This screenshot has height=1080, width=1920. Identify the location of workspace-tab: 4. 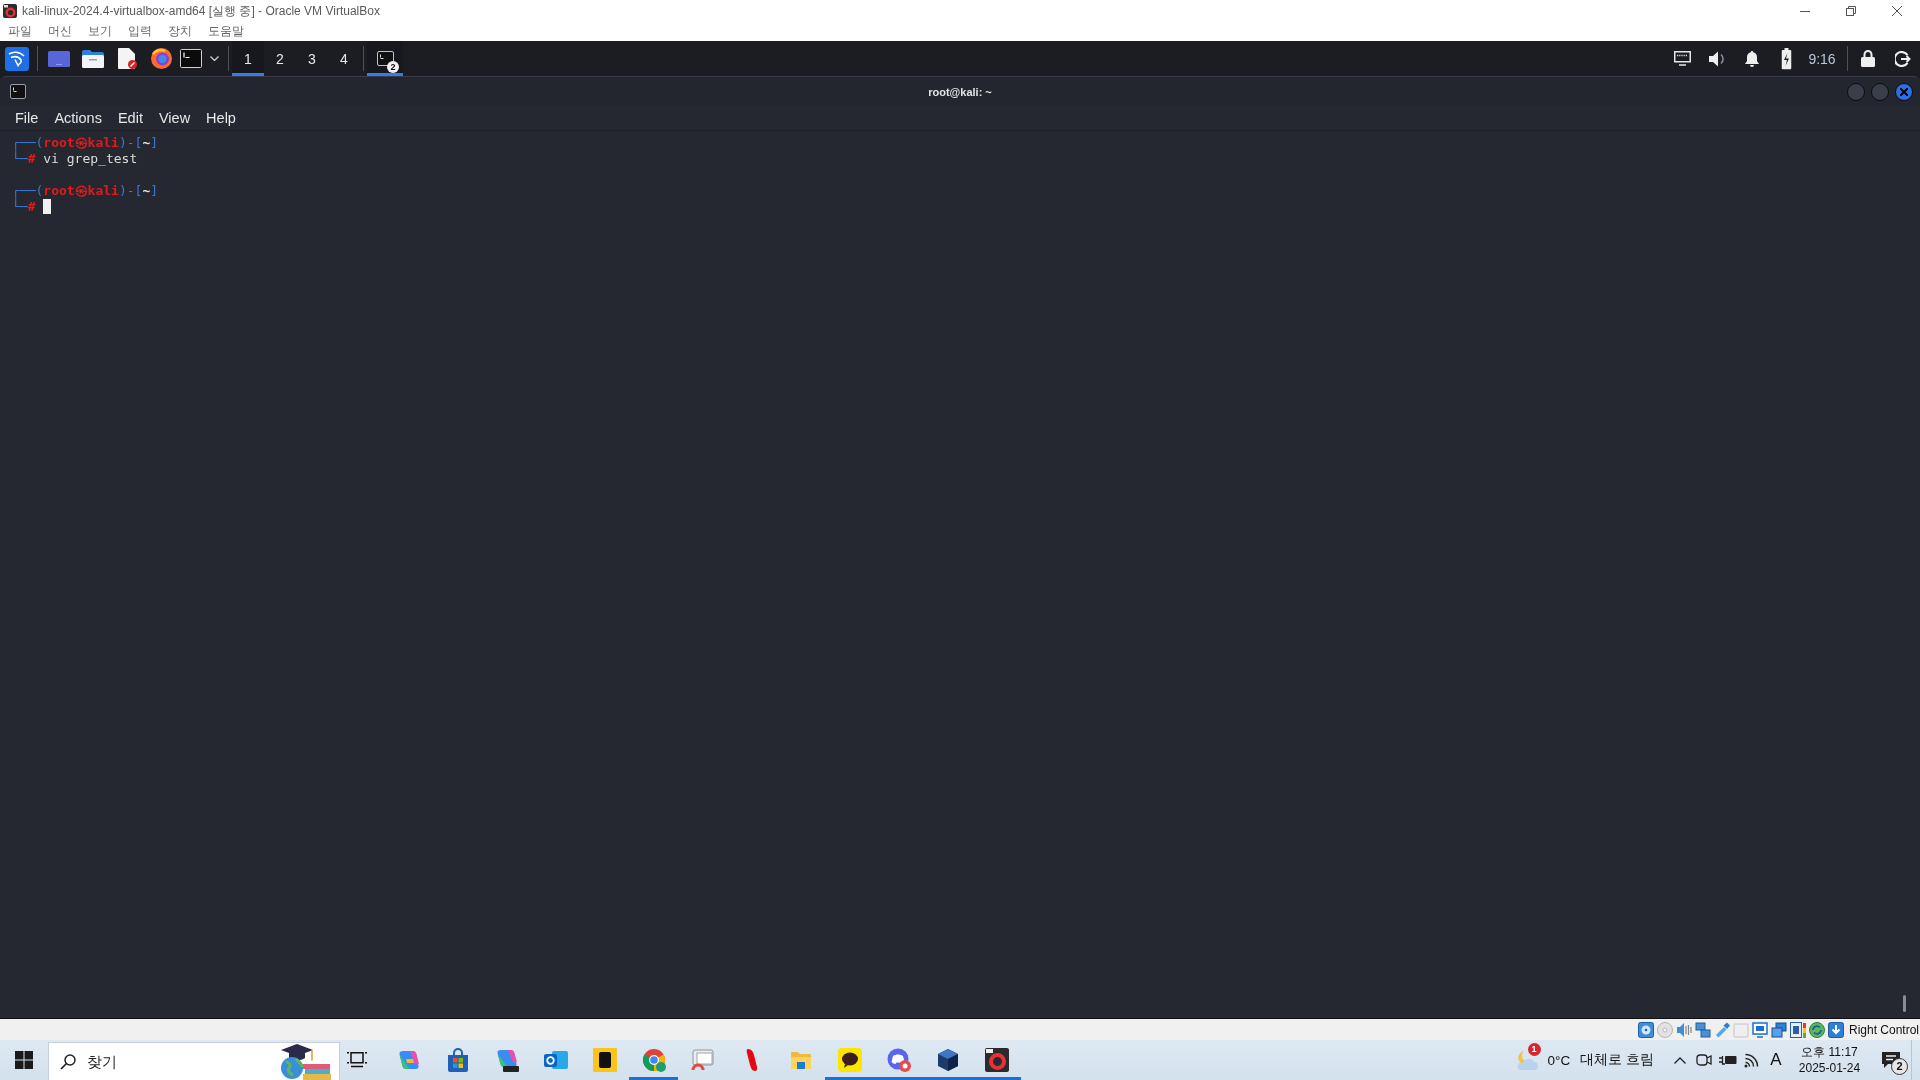
(344, 58).